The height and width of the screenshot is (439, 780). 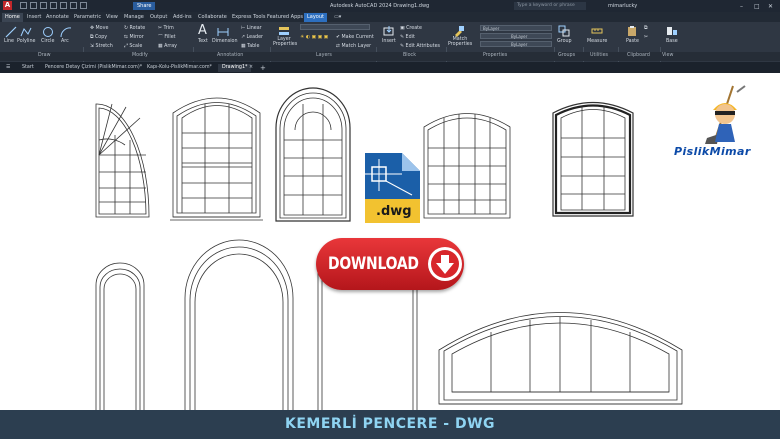 I want to click on tab-parametric: Parametric, so click(x=87, y=17).